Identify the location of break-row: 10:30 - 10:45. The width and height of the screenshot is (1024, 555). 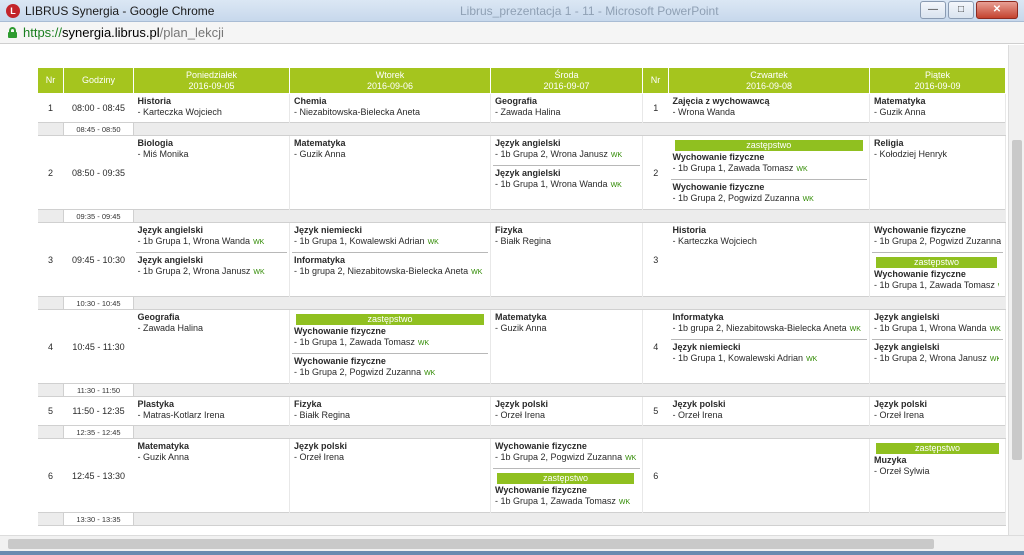
(521, 303).